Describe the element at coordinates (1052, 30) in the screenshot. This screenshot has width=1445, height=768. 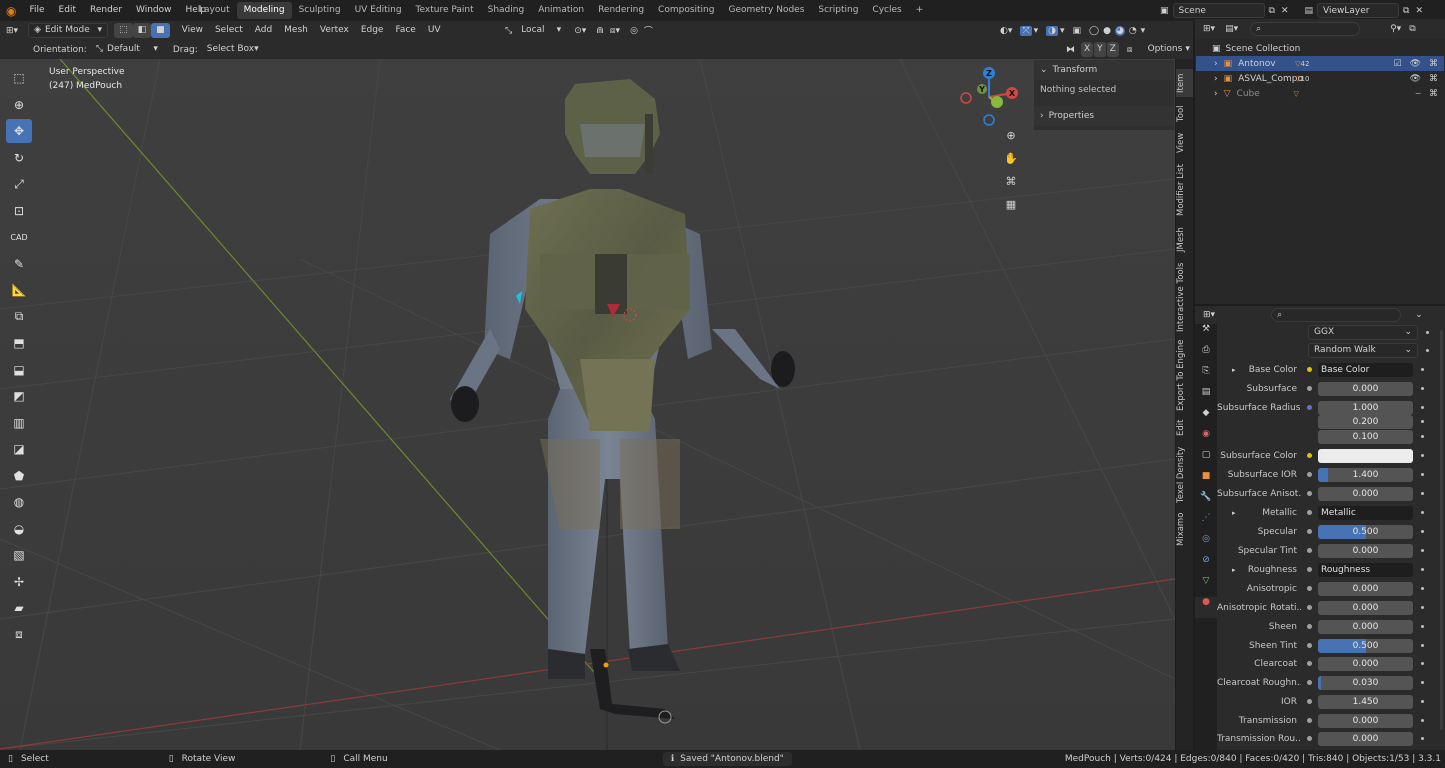
I see `overlays-toggle-icon: ◑` at that location.